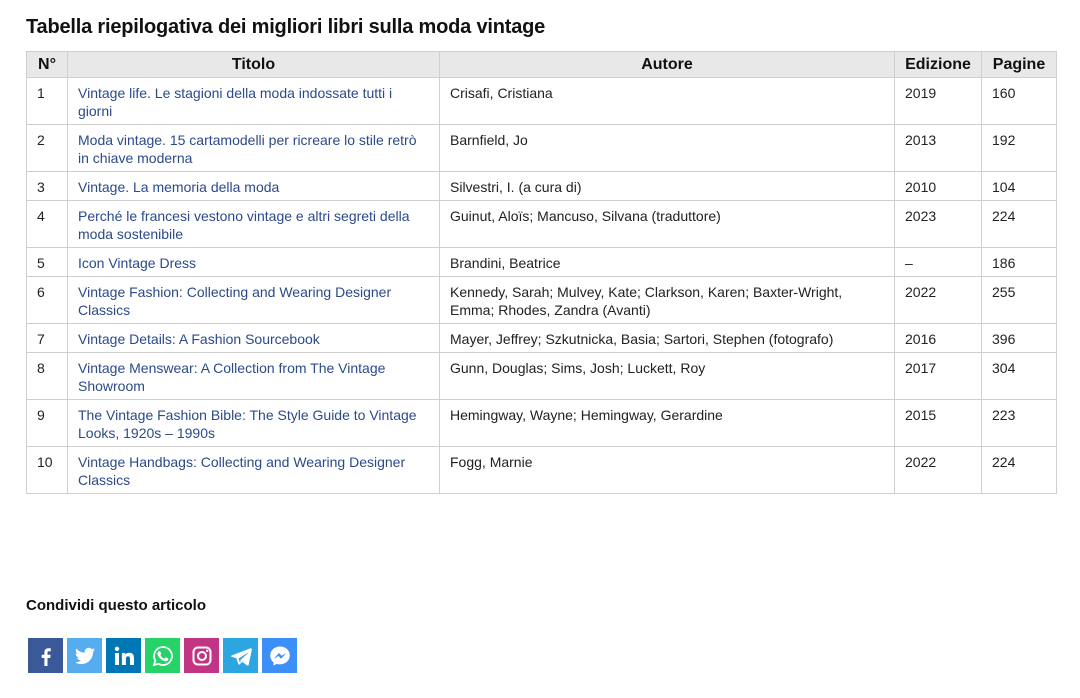  I want to click on row-edition: 2010, so click(938, 186).